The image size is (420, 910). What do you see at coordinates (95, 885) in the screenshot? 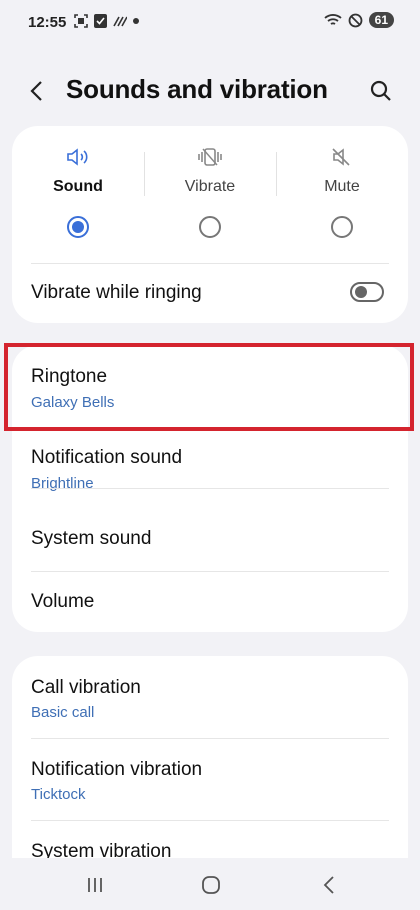
I see `recent-apps-icon` at bounding box center [95, 885].